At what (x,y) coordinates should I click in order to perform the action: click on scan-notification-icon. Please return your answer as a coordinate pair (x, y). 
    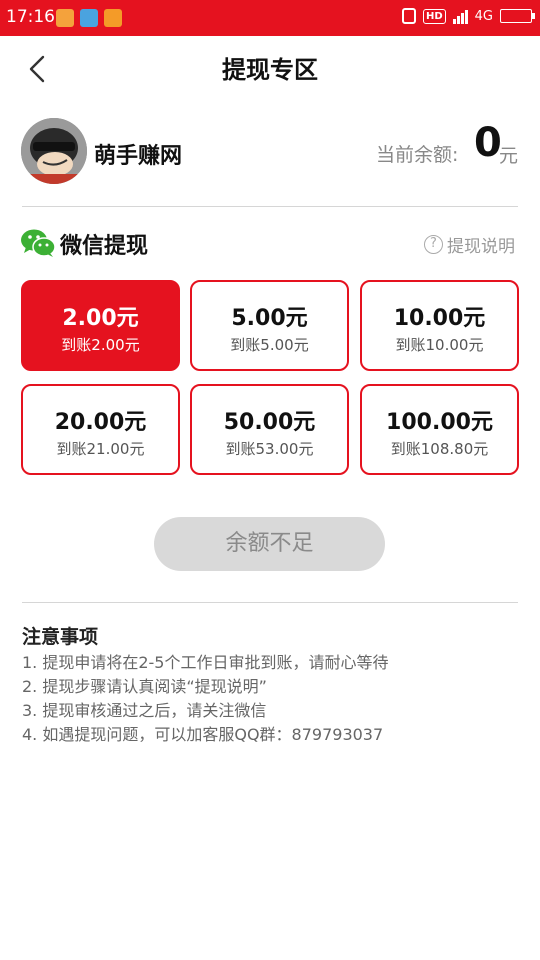
    Looking at the image, I should click on (89, 18).